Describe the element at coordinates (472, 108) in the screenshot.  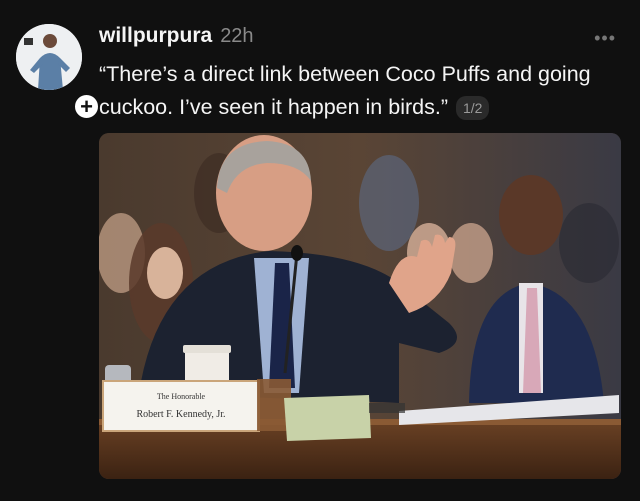
I see `page-indicator-badge: 1/2` at that location.